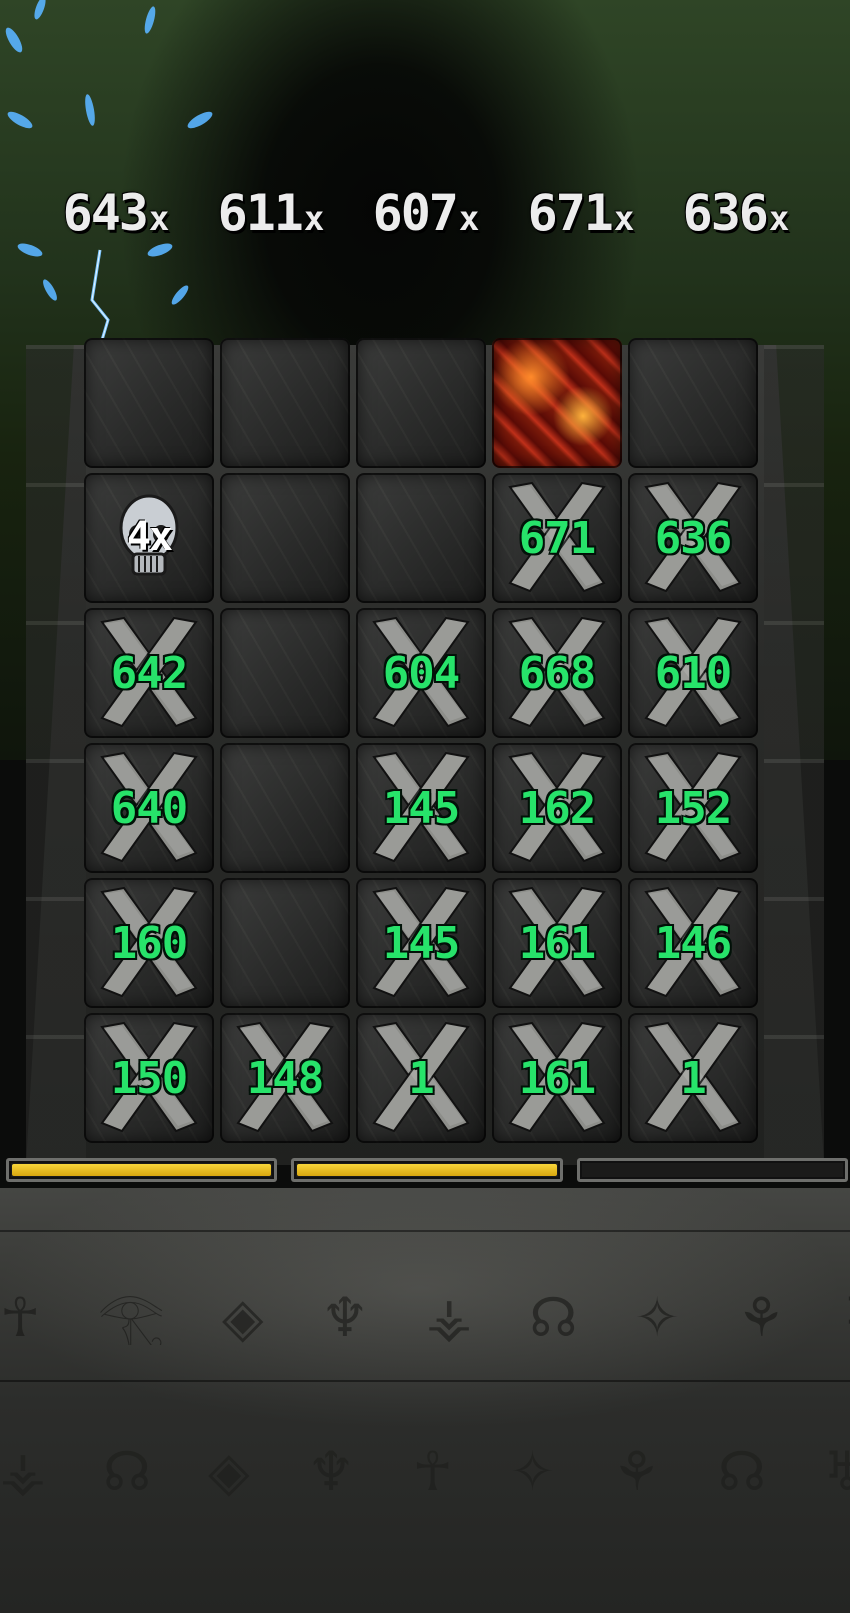 The width and height of the screenshot is (850, 1613). I want to click on revealed-tile: 604, so click(421, 673).